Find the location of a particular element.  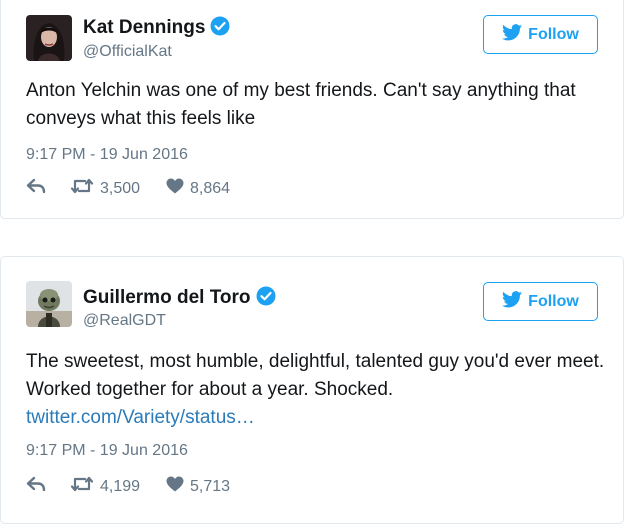

like-count: 8,864 is located at coordinates (210, 188).